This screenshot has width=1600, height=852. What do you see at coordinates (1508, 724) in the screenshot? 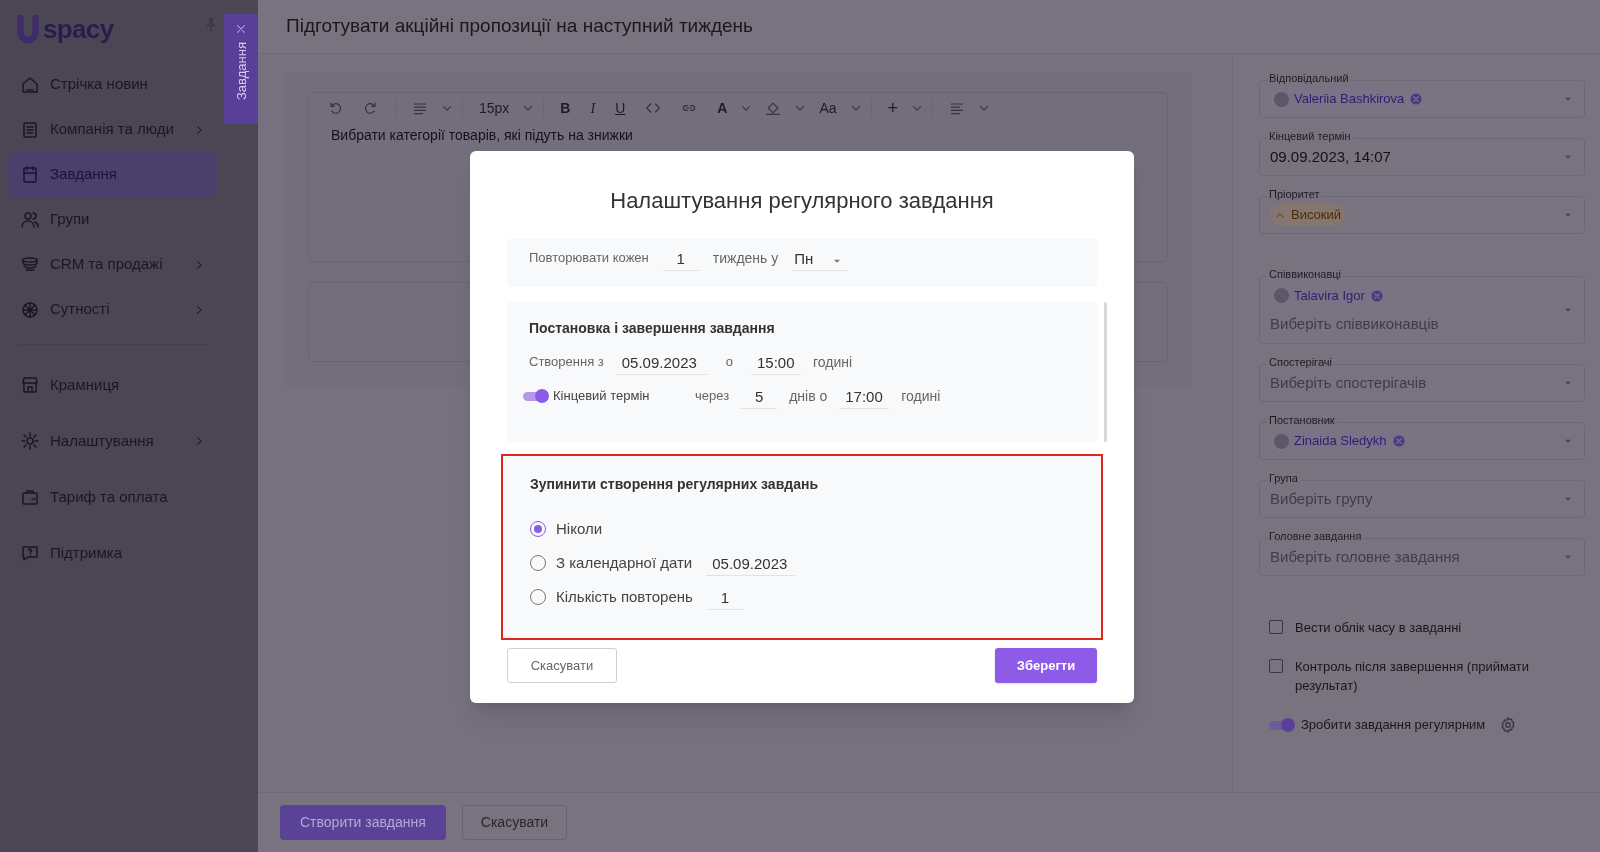
I see `settings-icon` at bounding box center [1508, 724].